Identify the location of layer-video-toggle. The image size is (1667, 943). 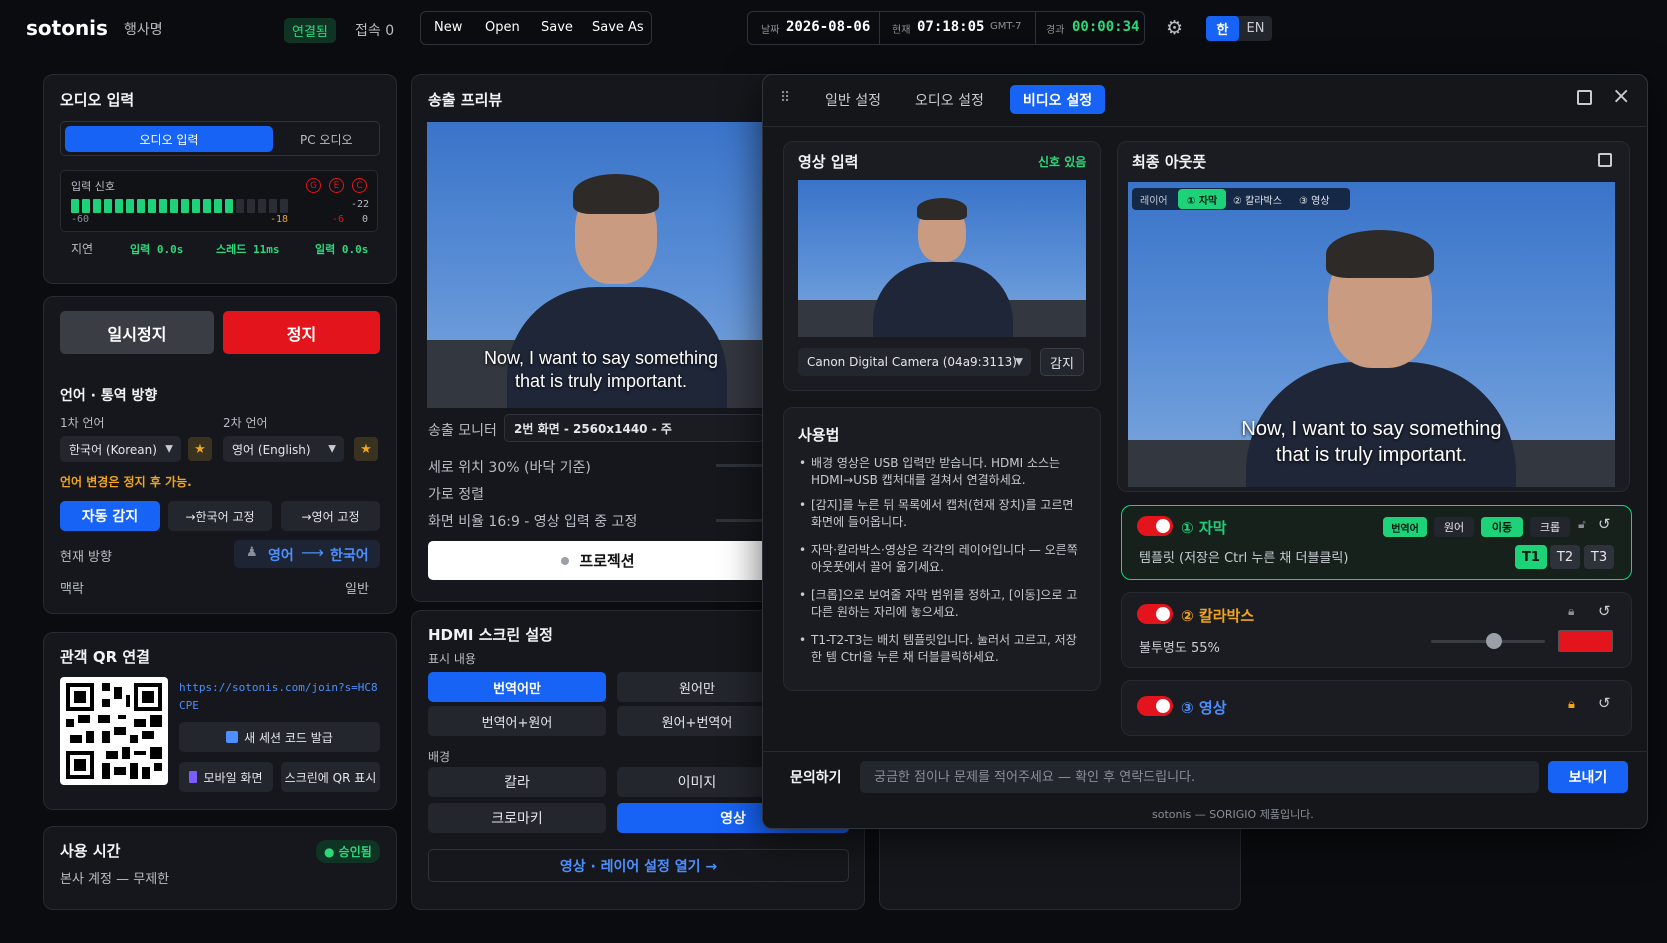
(1155, 706).